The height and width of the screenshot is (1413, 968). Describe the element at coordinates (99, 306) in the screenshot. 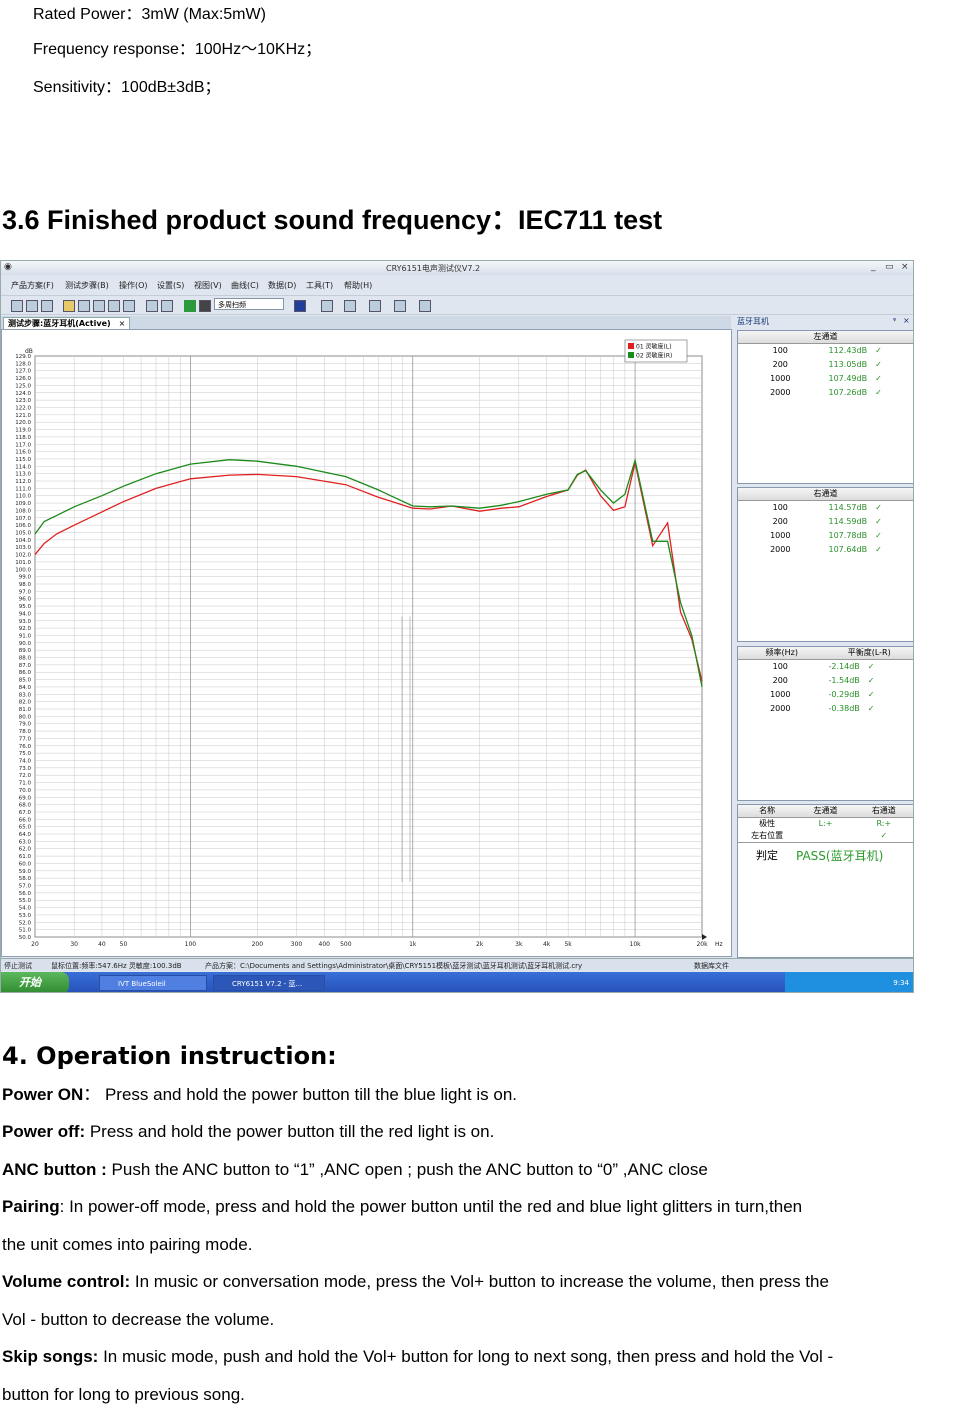

I see `print-icon` at that location.